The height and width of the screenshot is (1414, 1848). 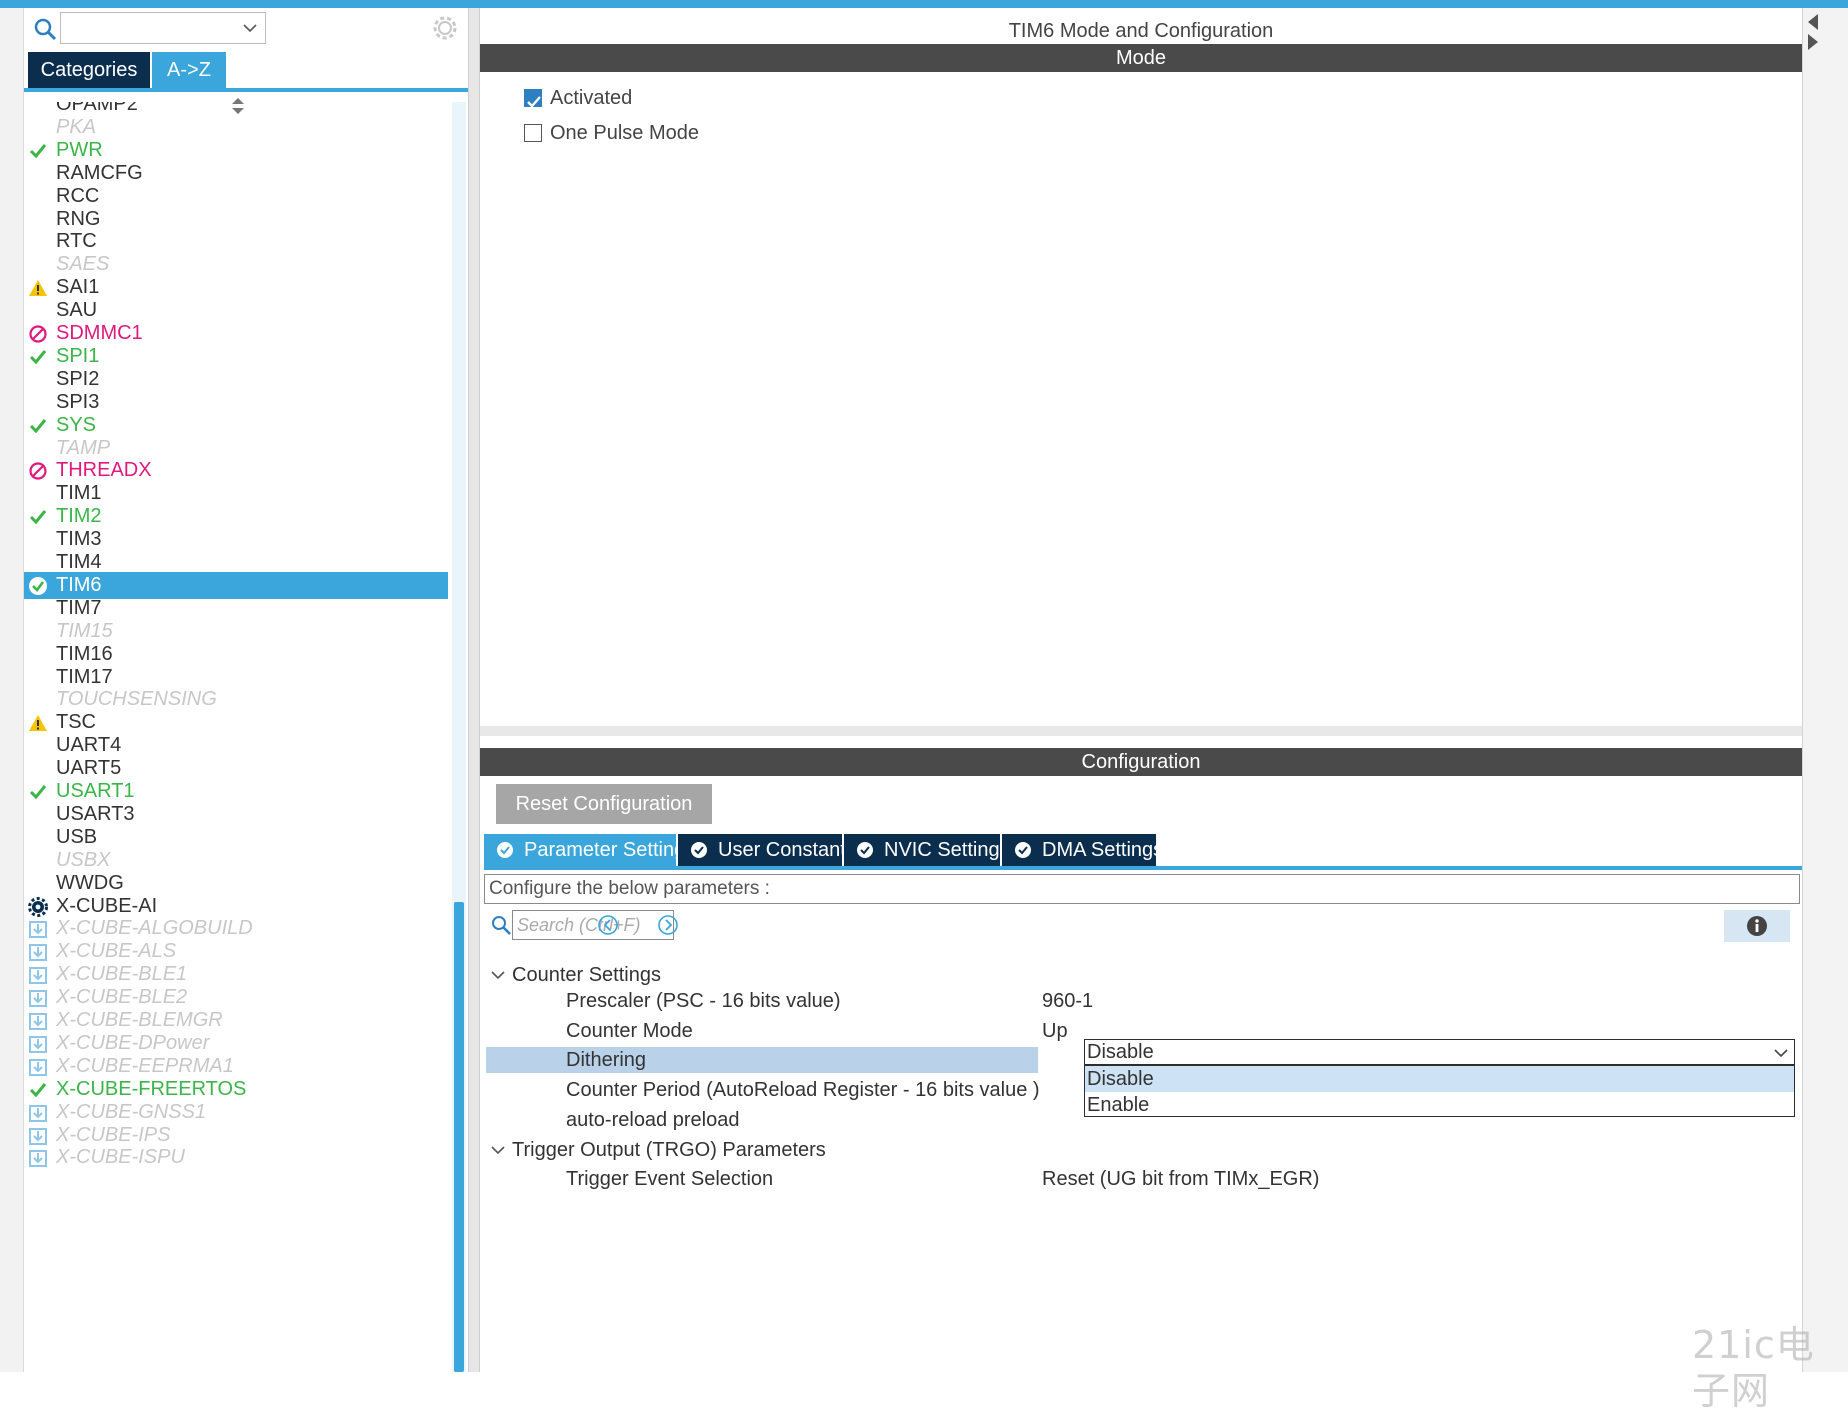 I want to click on param-name: Counter Mode, so click(x=629, y=1031).